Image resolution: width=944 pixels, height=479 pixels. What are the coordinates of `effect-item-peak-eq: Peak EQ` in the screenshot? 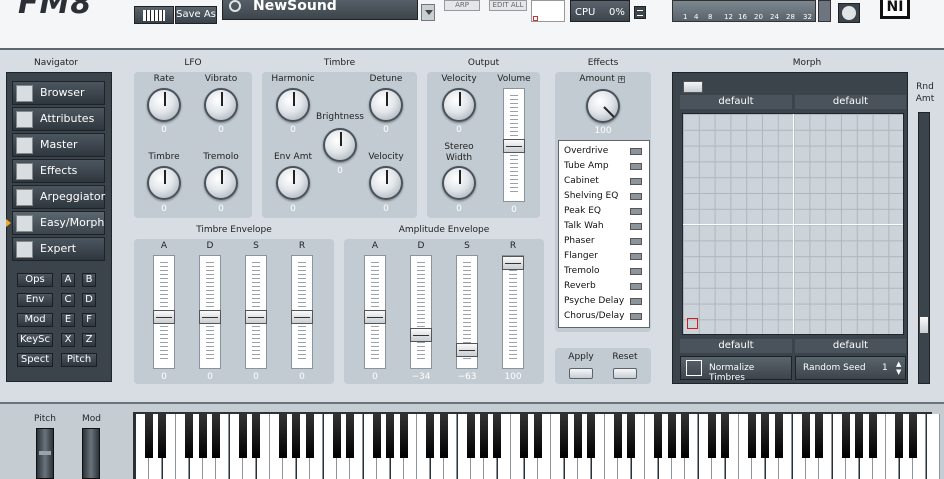 It's located at (603, 212).